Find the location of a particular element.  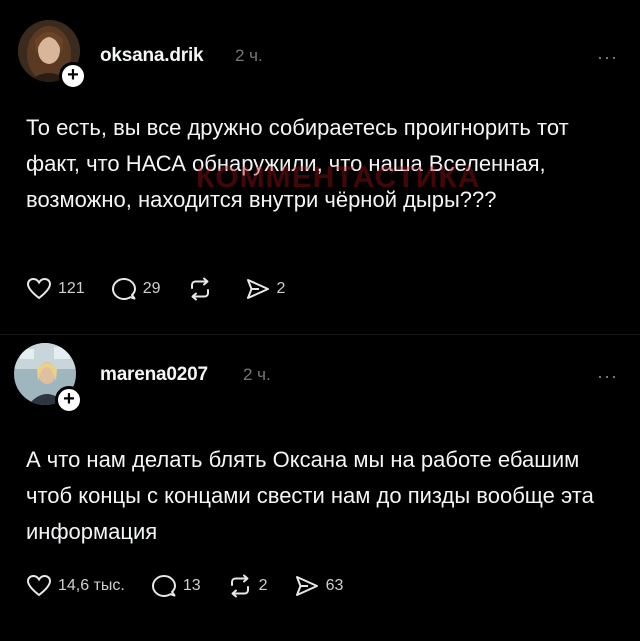

post-actions: 14,6 тыс. 13 2 63 is located at coordinates (197, 586).